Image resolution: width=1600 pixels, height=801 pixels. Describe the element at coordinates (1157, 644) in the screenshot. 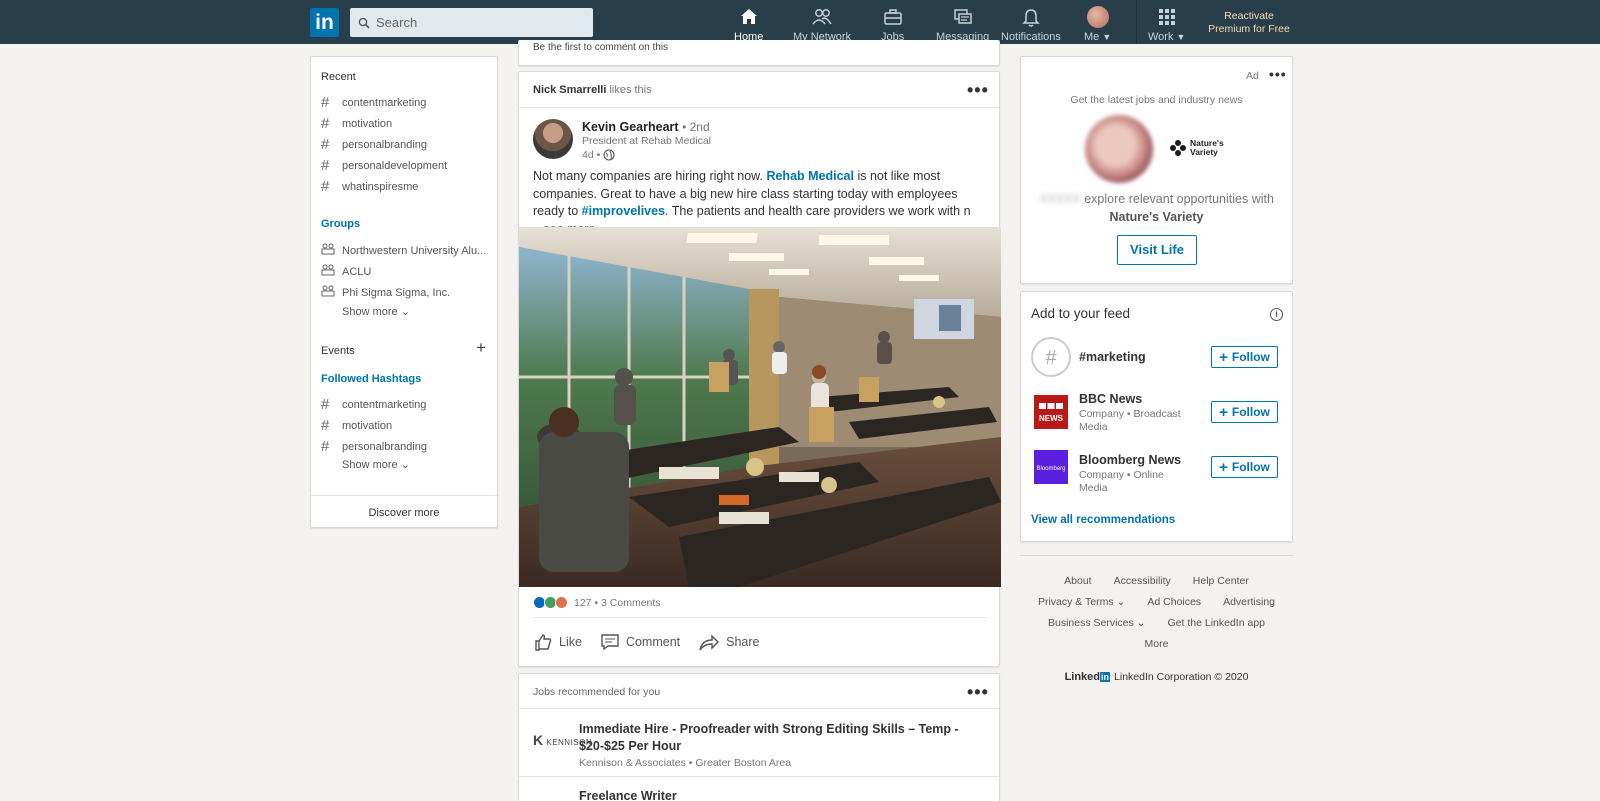

I see `footer-more: More` at that location.